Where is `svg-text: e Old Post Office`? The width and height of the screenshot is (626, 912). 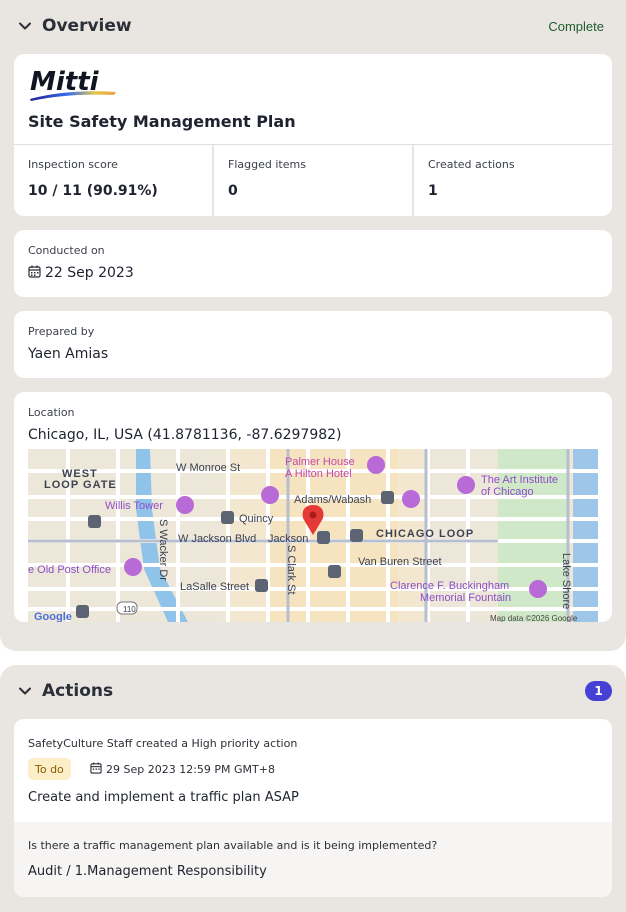 svg-text: e Old Post Office is located at coordinates (69, 570).